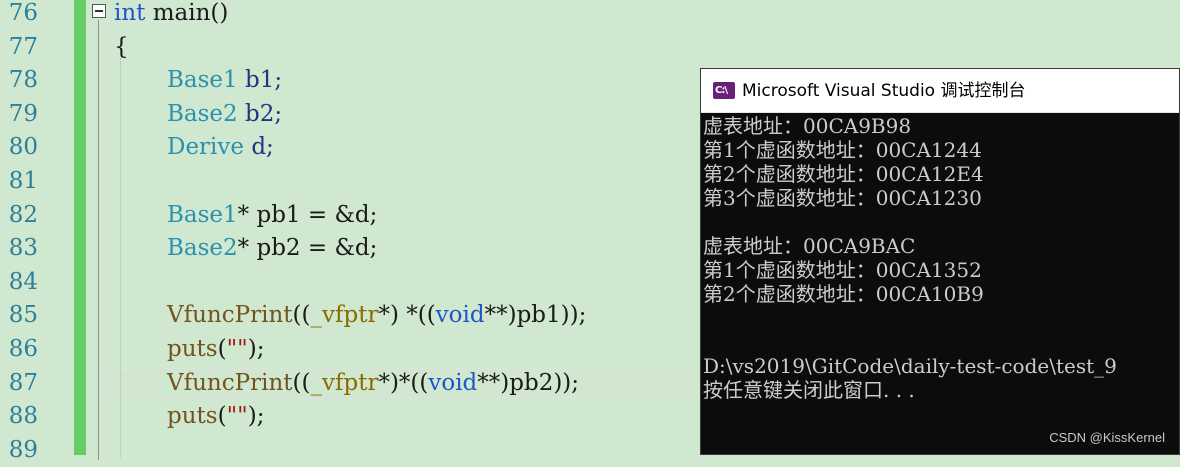 The height and width of the screenshot is (467, 1180). I want to click on code-line-77: {, so click(121, 47).